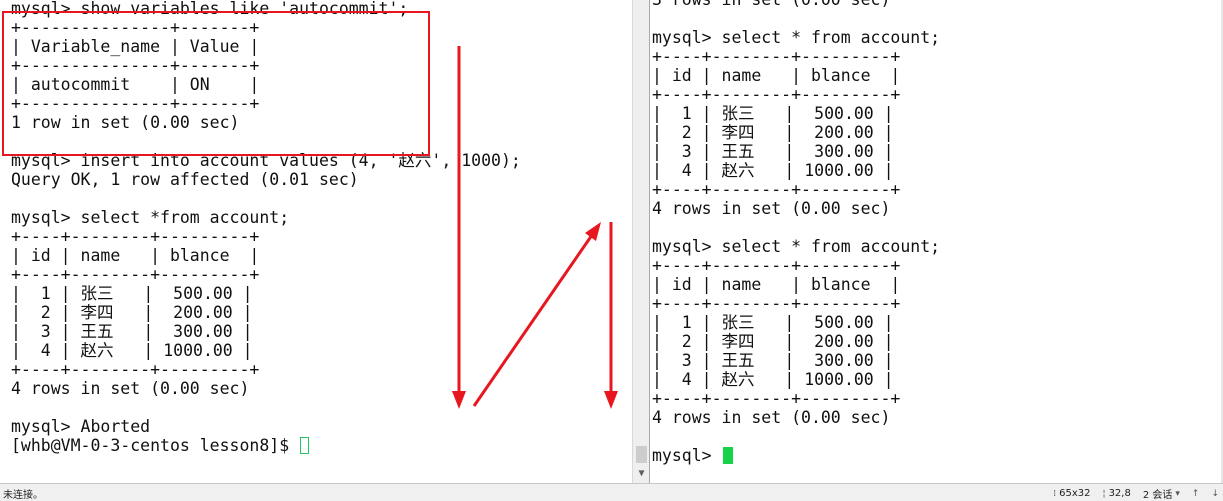 The image size is (1223, 501). Describe the element at coordinates (1157, 495) in the screenshot. I see `session-count-label: 2 会话` at that location.